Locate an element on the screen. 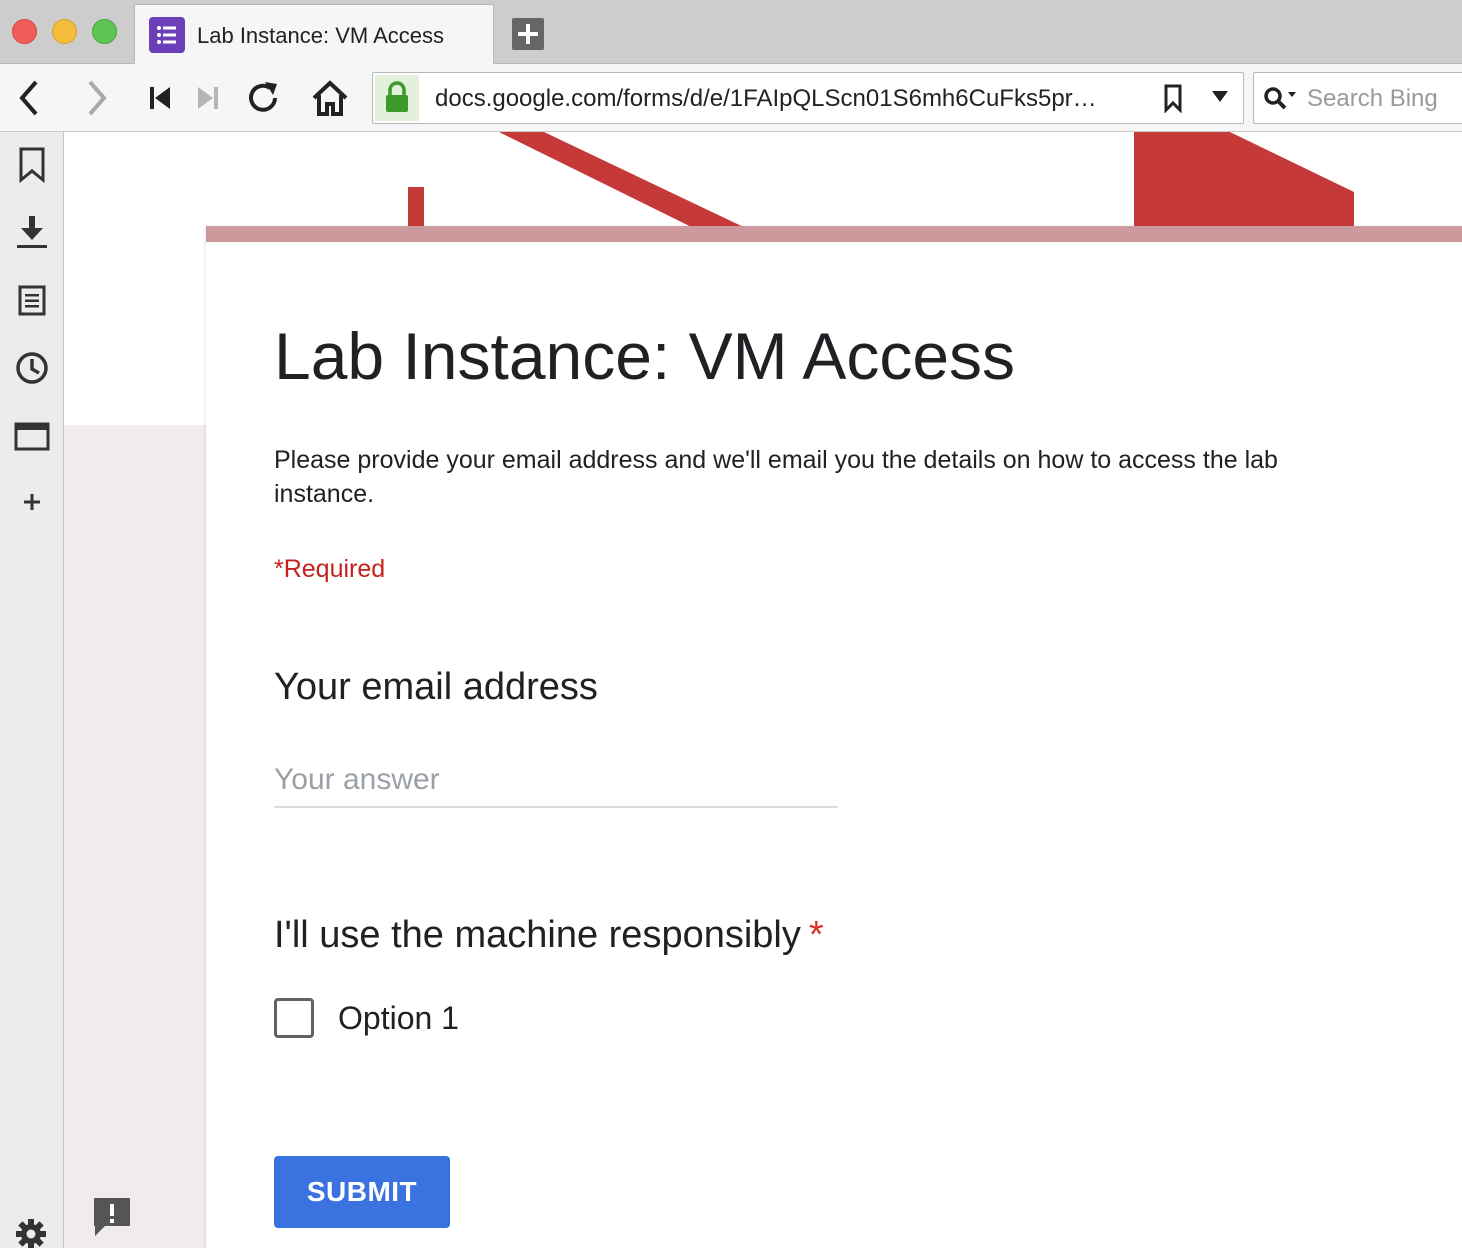 The width and height of the screenshot is (1462, 1248). required-note: *Required is located at coordinates (330, 569).